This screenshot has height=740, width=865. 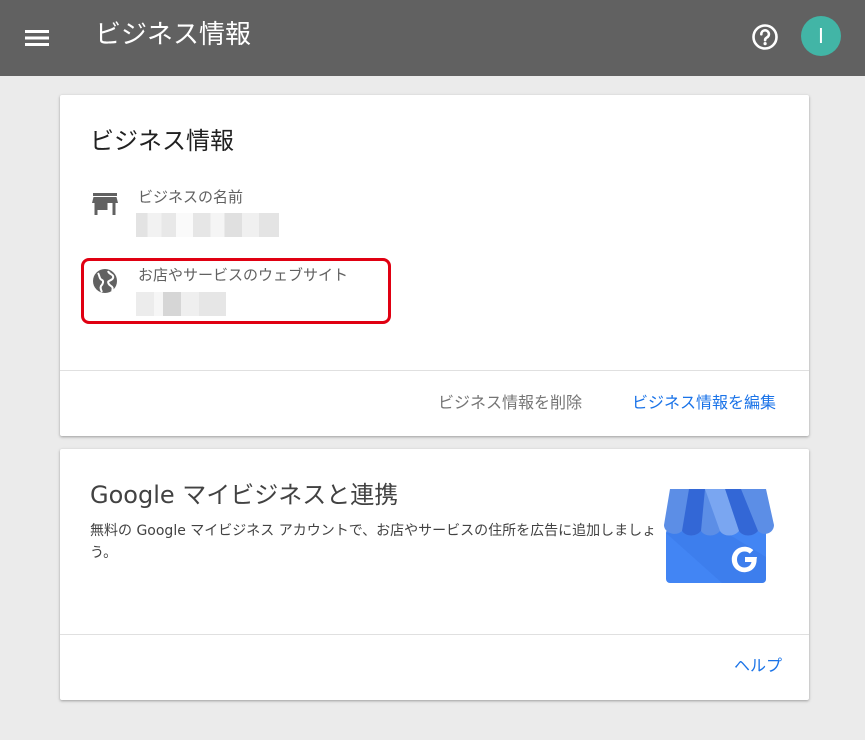 I want to click on google-my-business-icon, so click(x=719, y=536).